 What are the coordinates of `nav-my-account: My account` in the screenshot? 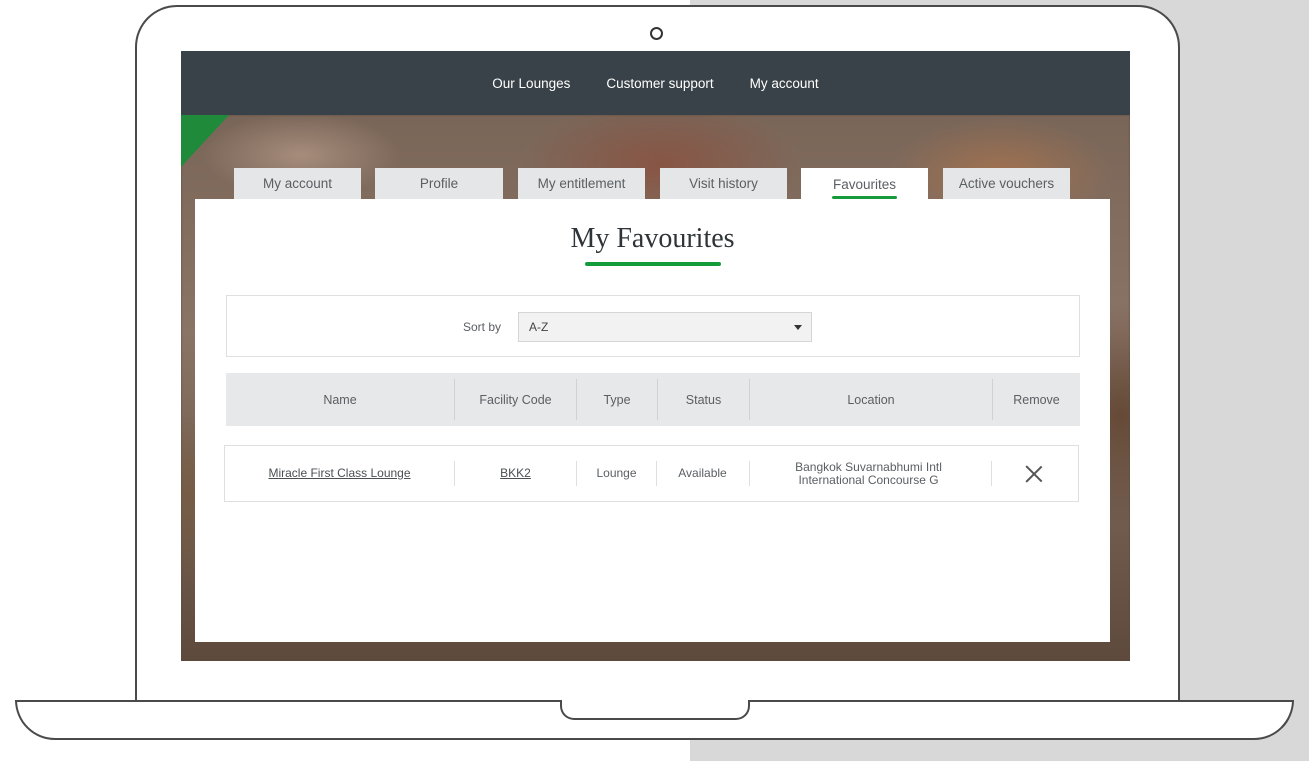 It's located at (784, 83).